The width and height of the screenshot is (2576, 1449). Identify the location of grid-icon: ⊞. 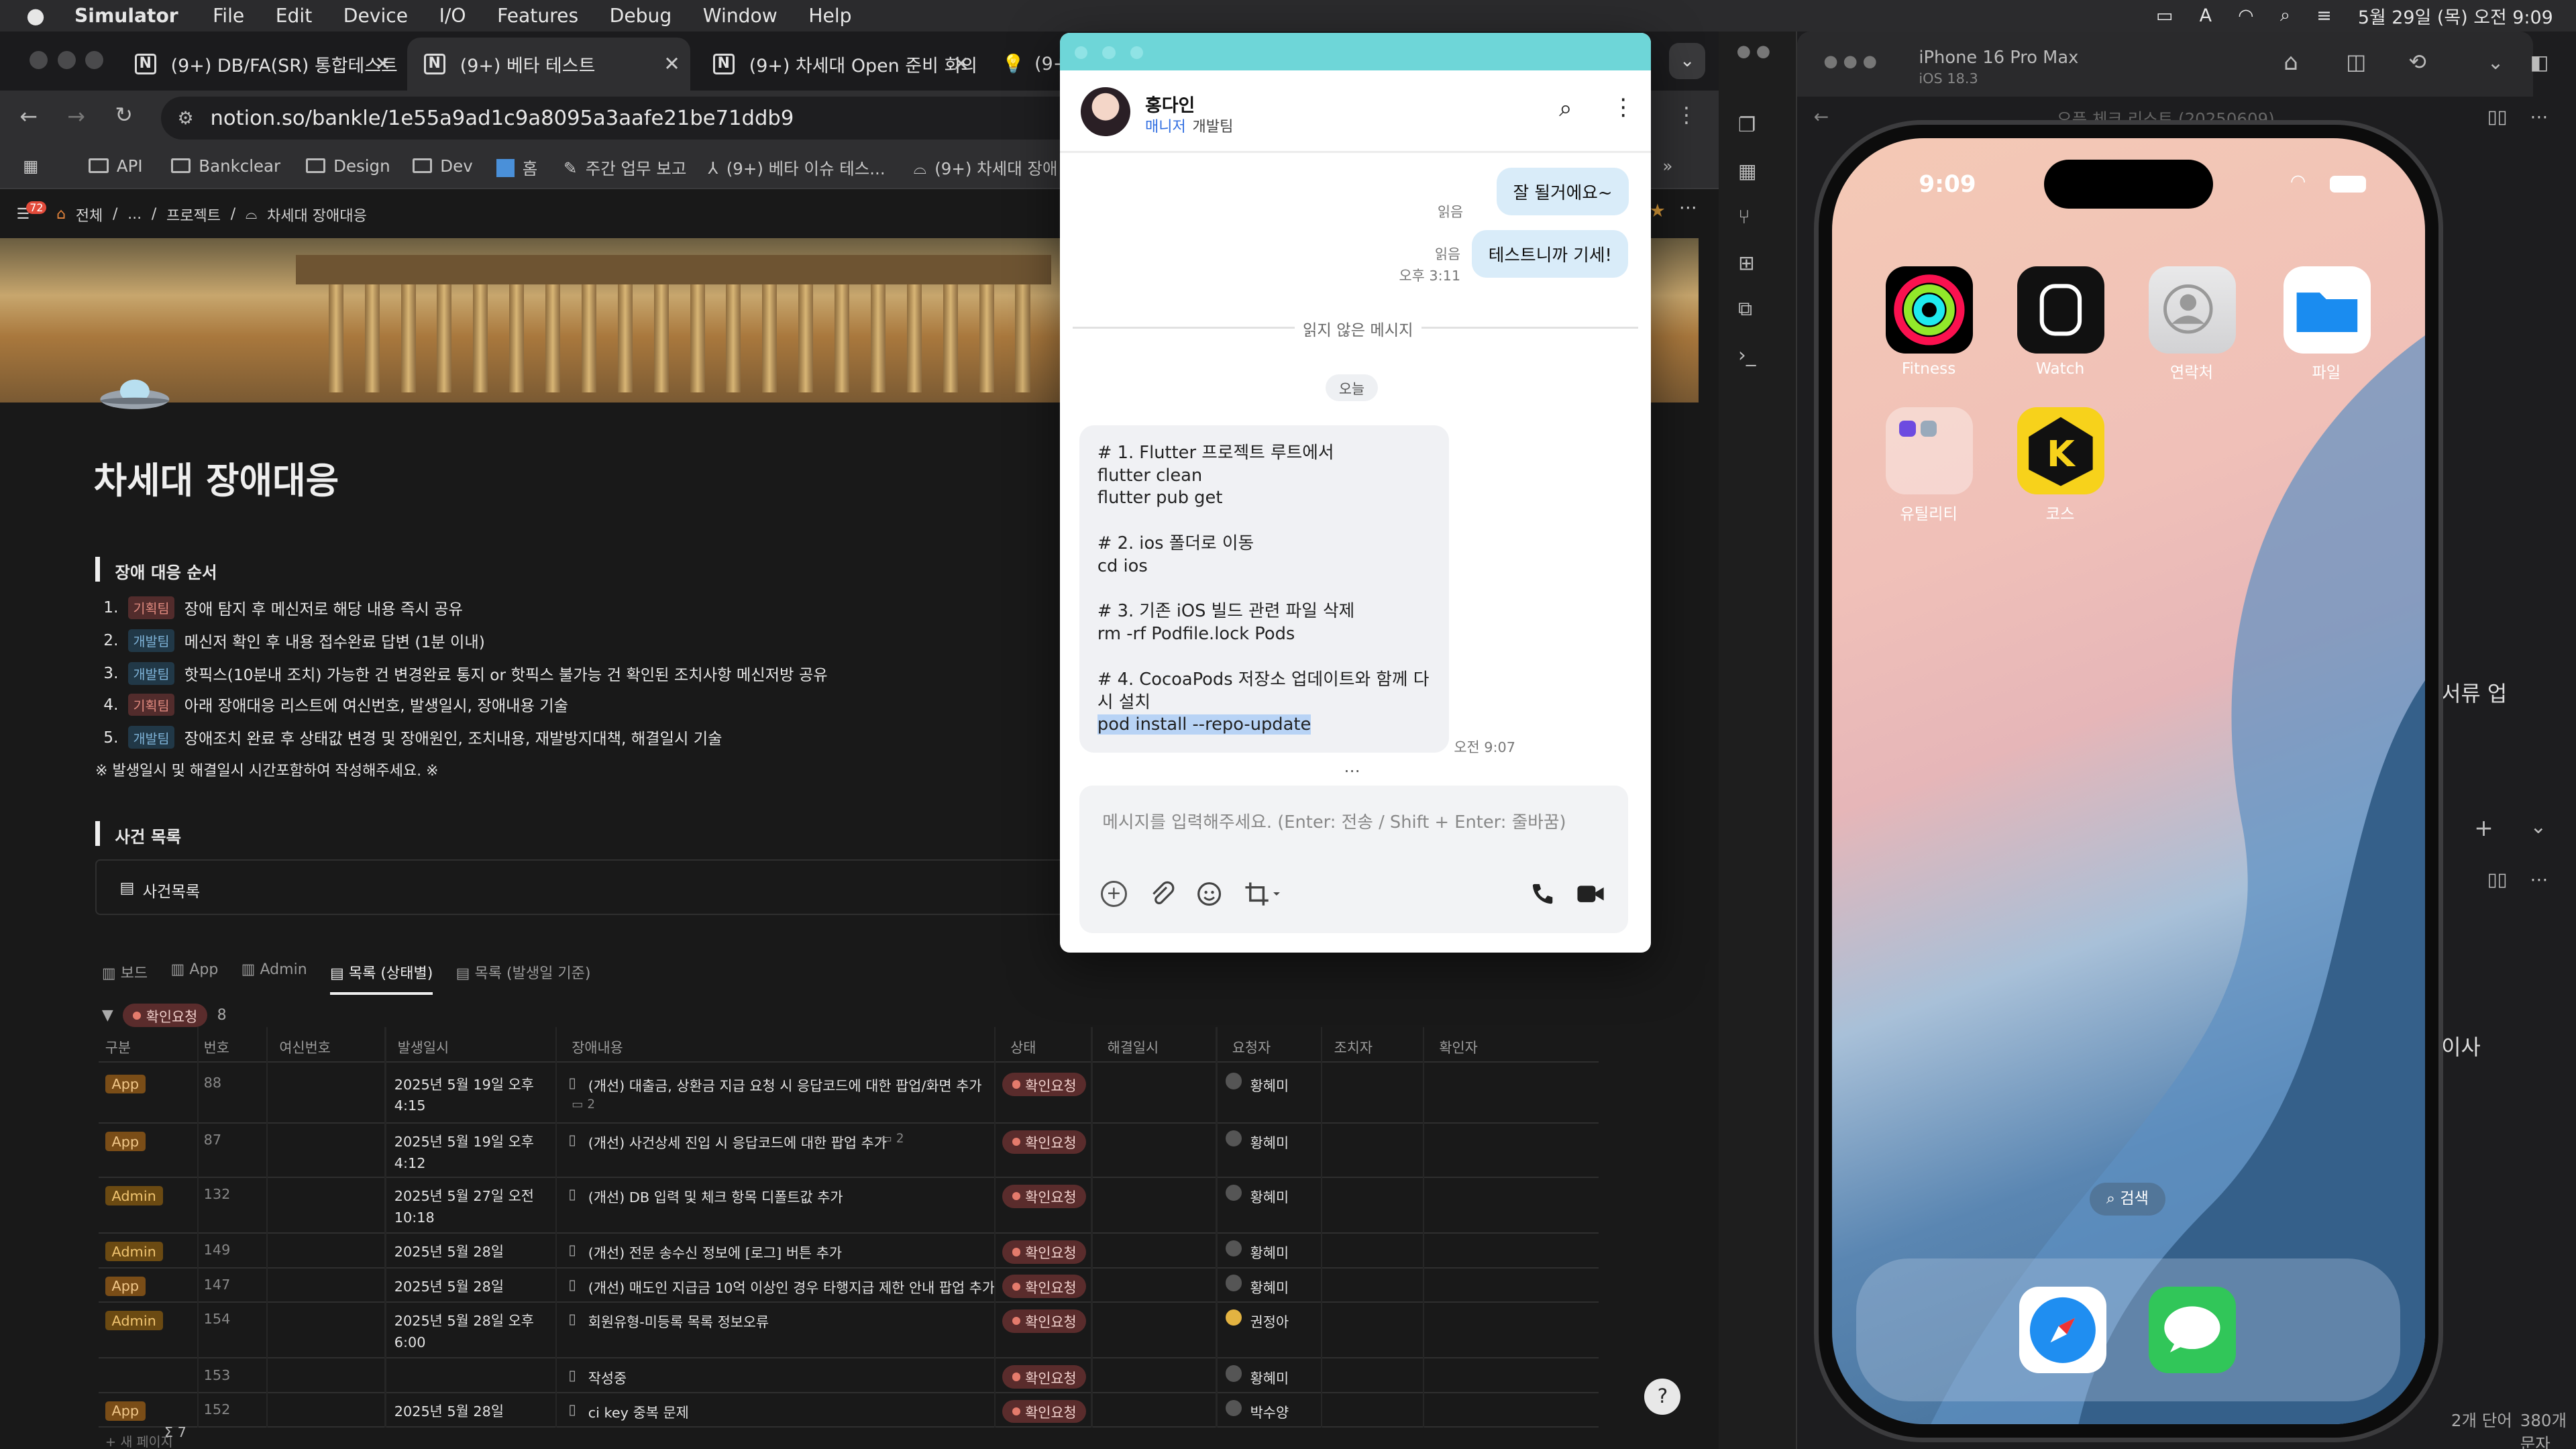
(1746, 263).